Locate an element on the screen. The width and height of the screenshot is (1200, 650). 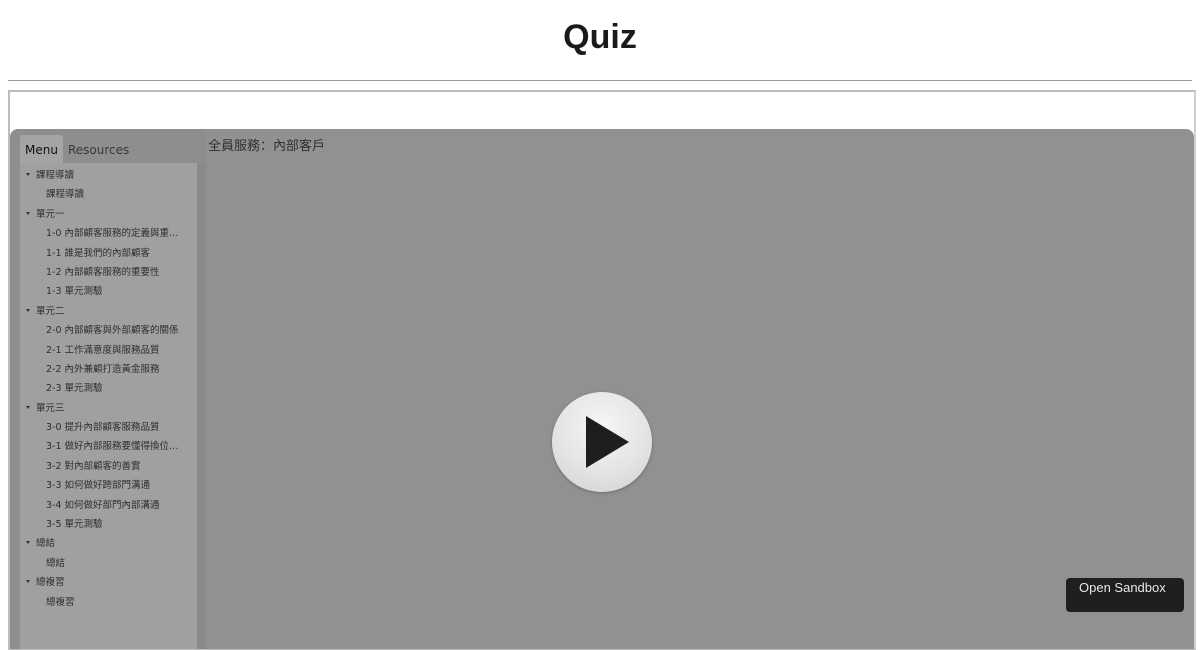
menu-item: 2-1 工作滿意度與服務品質 is located at coordinates (108, 350).